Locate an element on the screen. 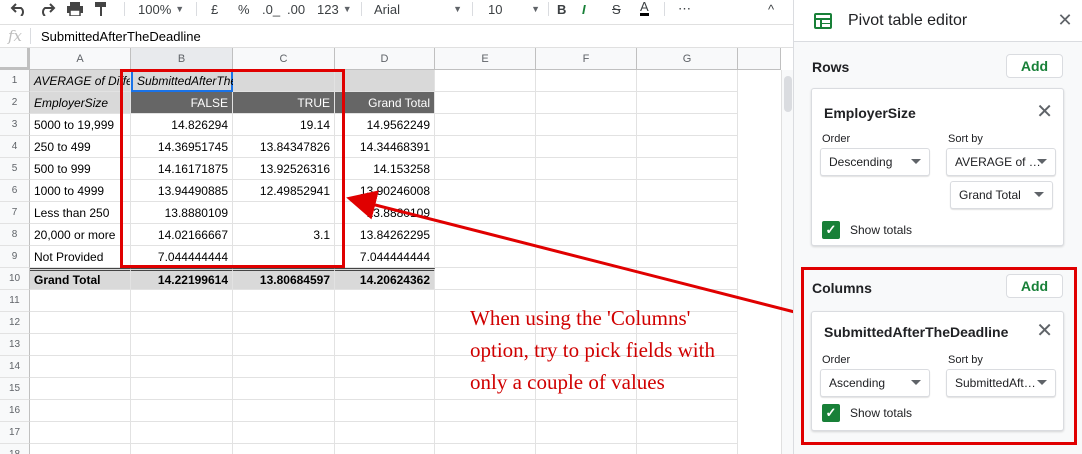 The height and width of the screenshot is (454, 1082). order-select: Descending is located at coordinates (875, 162).